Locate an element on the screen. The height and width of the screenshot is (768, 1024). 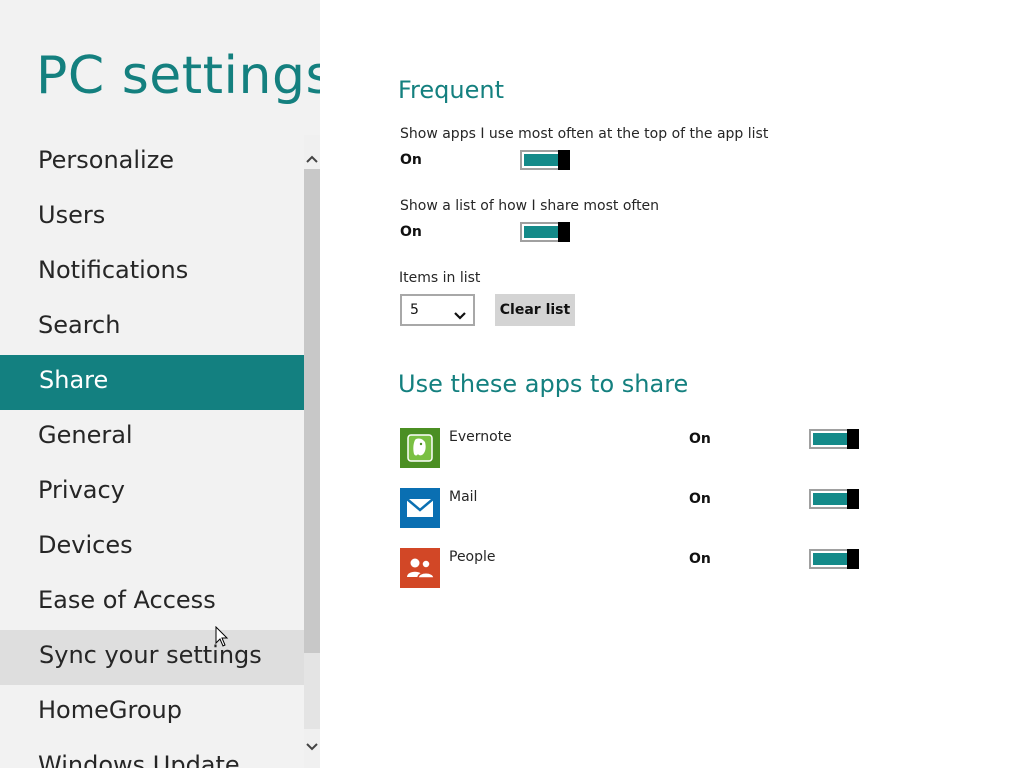
scroll-up-arrow-icon is located at coordinates (312, 159).